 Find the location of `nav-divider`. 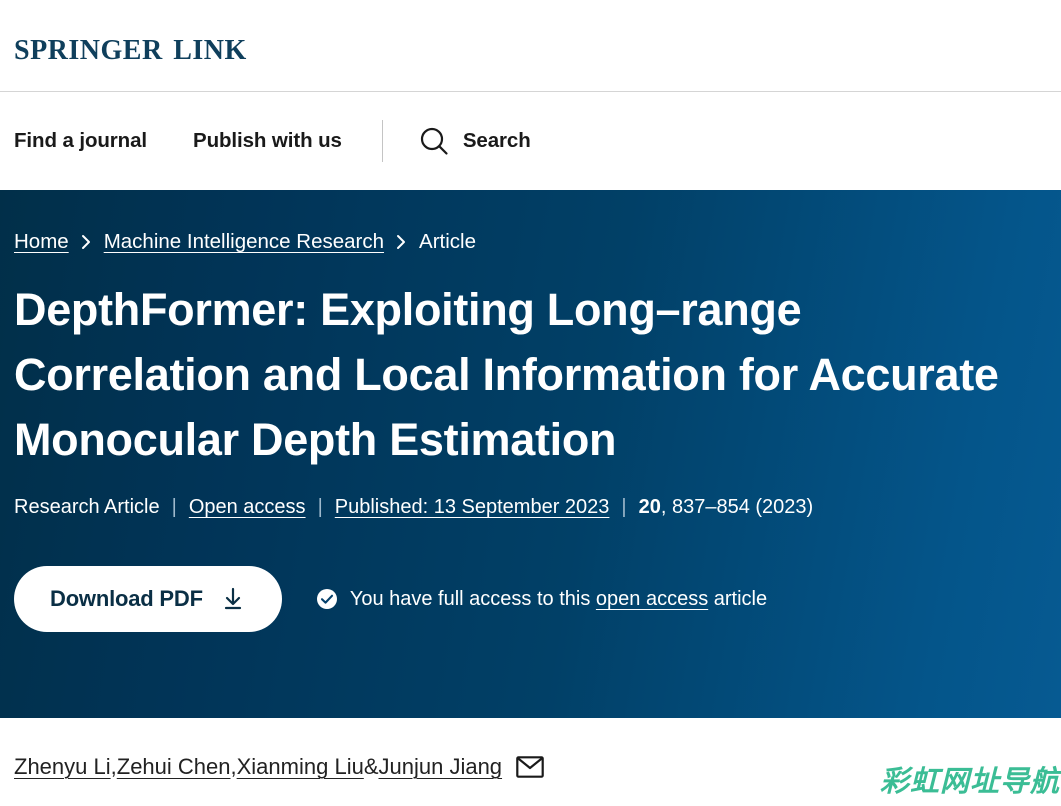

nav-divider is located at coordinates (382, 141).